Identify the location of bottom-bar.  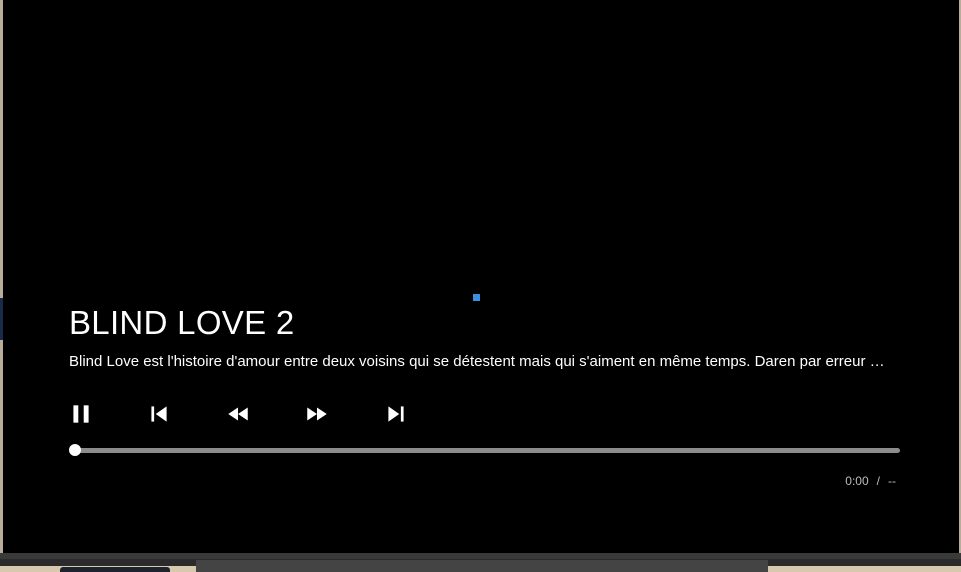
(480, 562).